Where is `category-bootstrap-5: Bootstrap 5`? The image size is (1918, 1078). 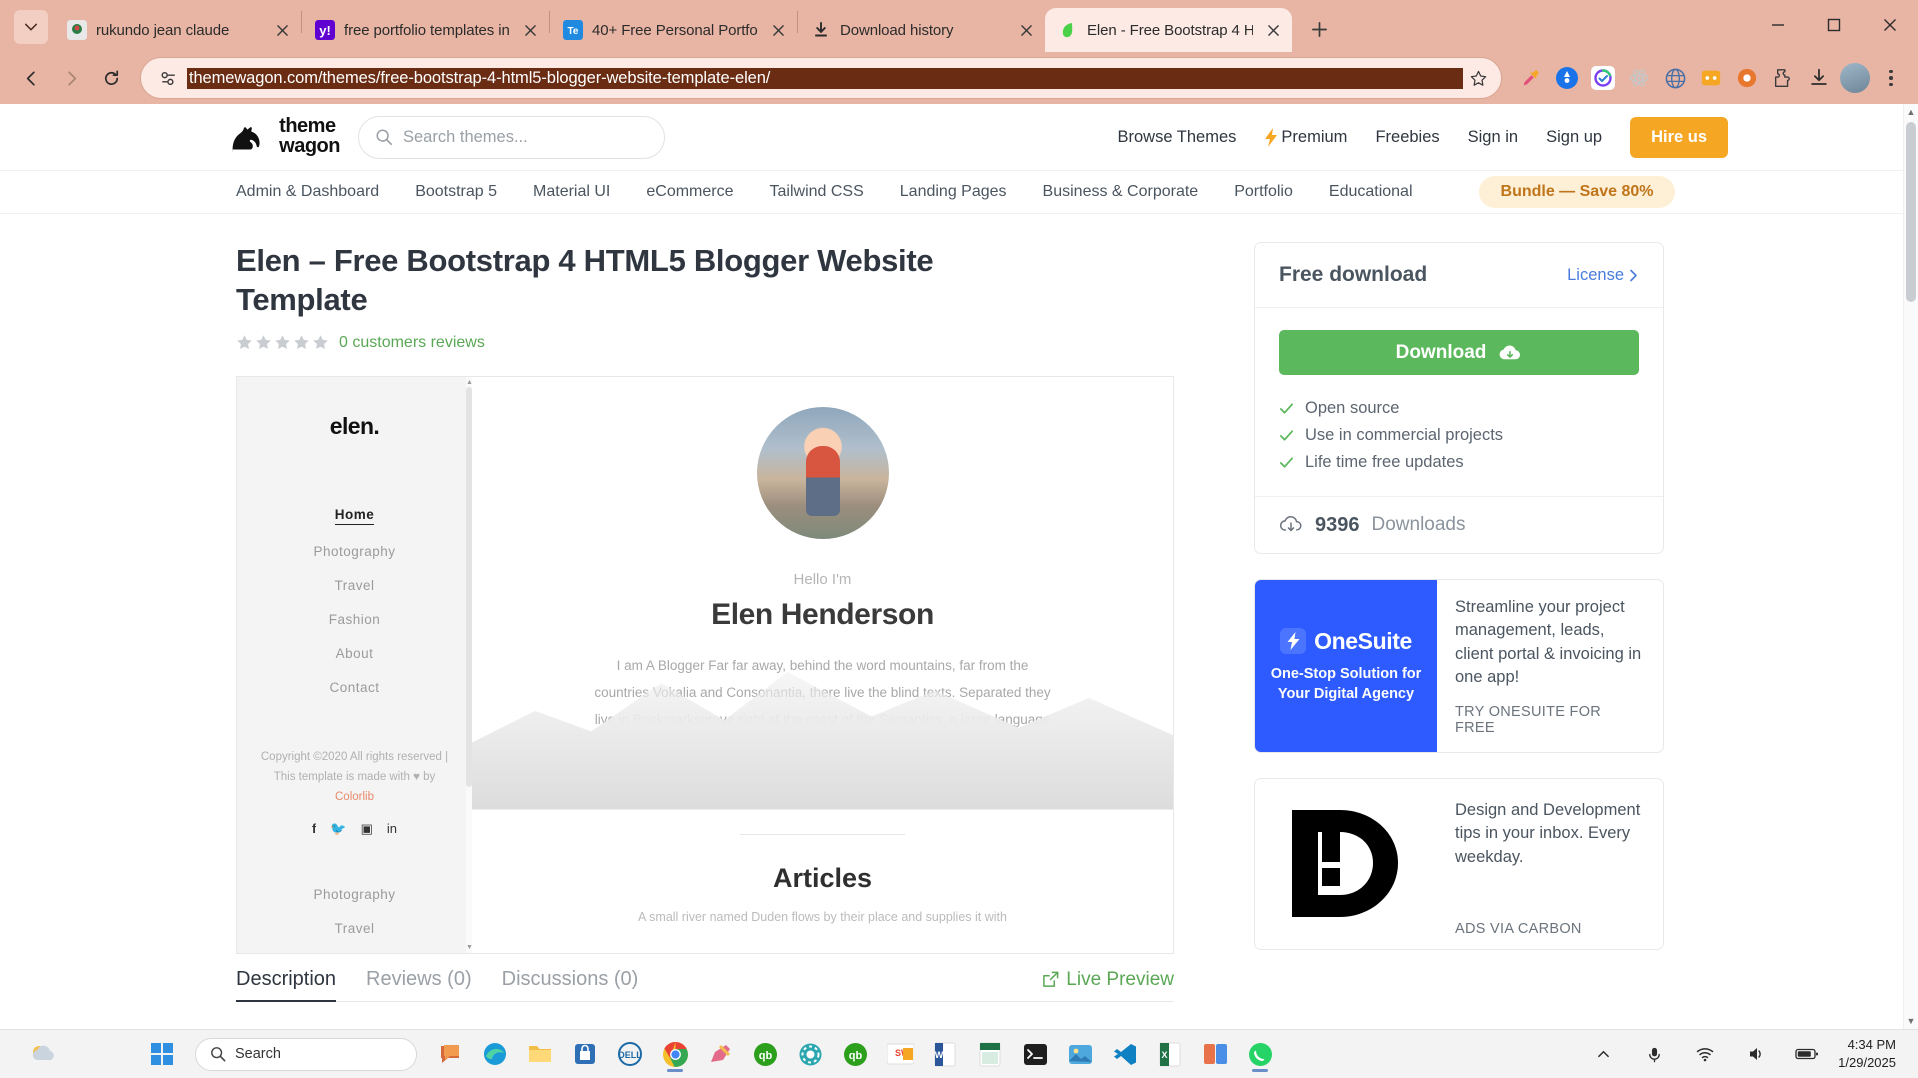 category-bootstrap-5: Bootstrap 5 is located at coordinates (456, 192).